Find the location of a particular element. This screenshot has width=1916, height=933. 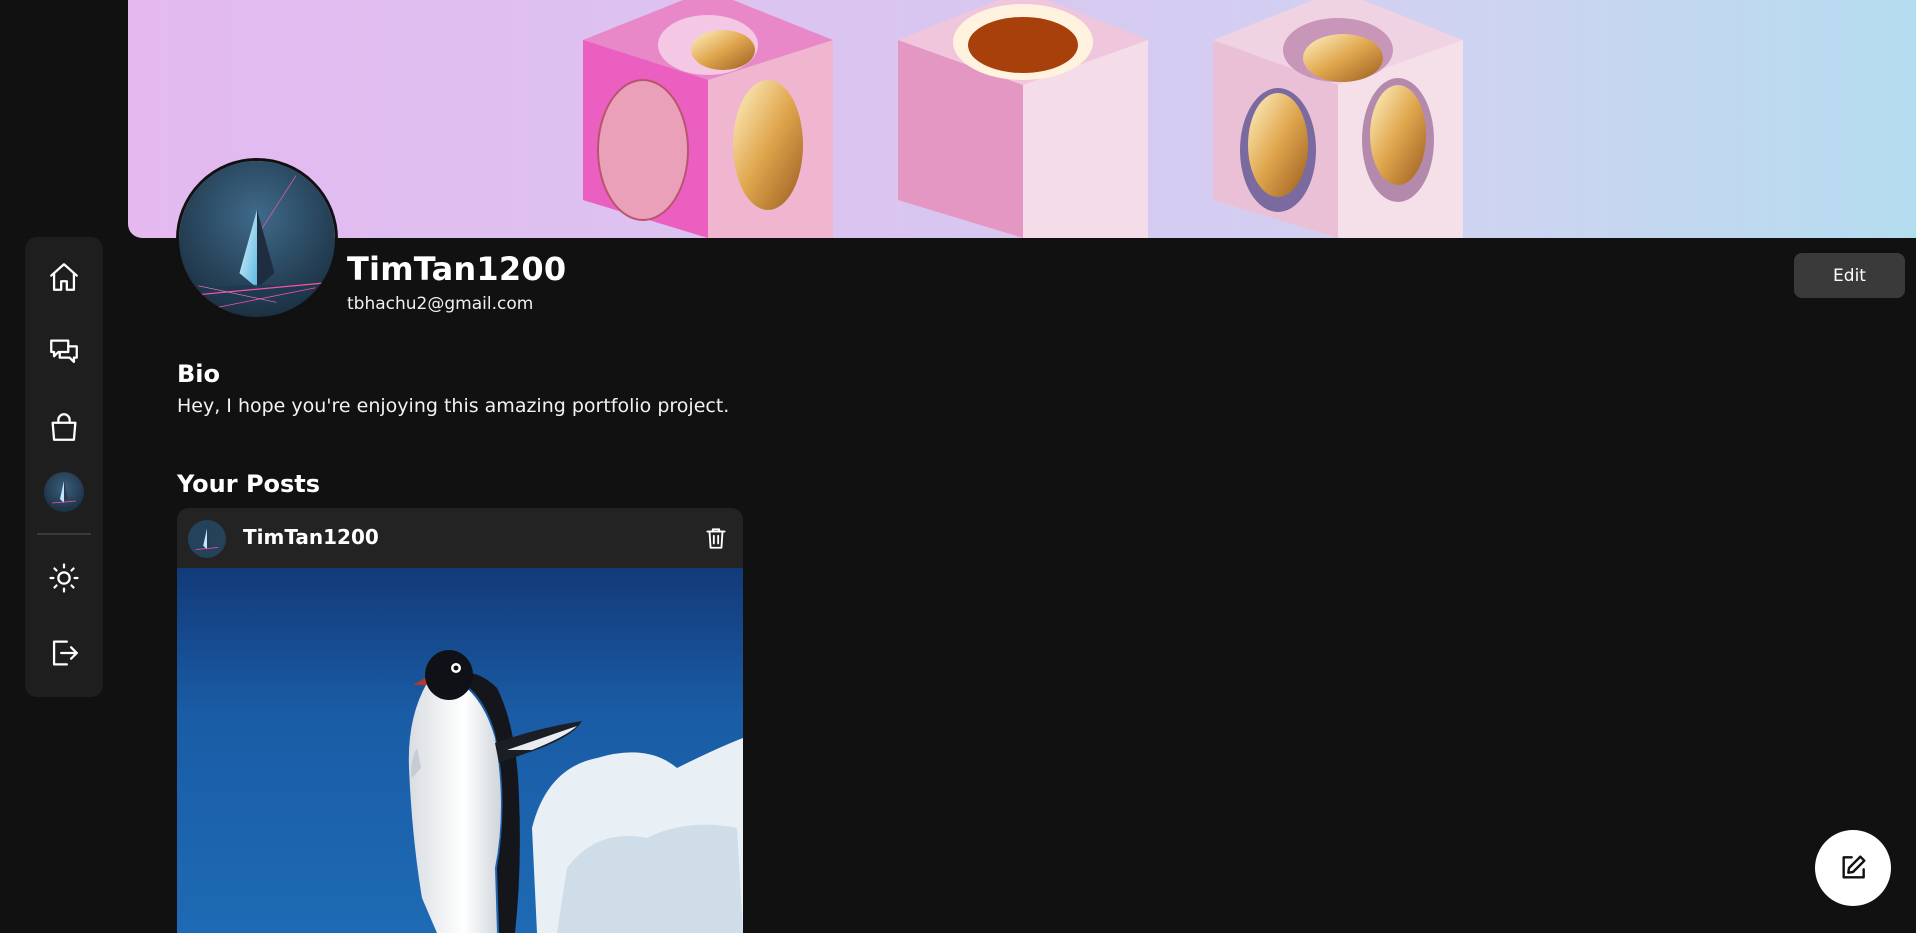

delete-post-button is located at coordinates (716, 538).